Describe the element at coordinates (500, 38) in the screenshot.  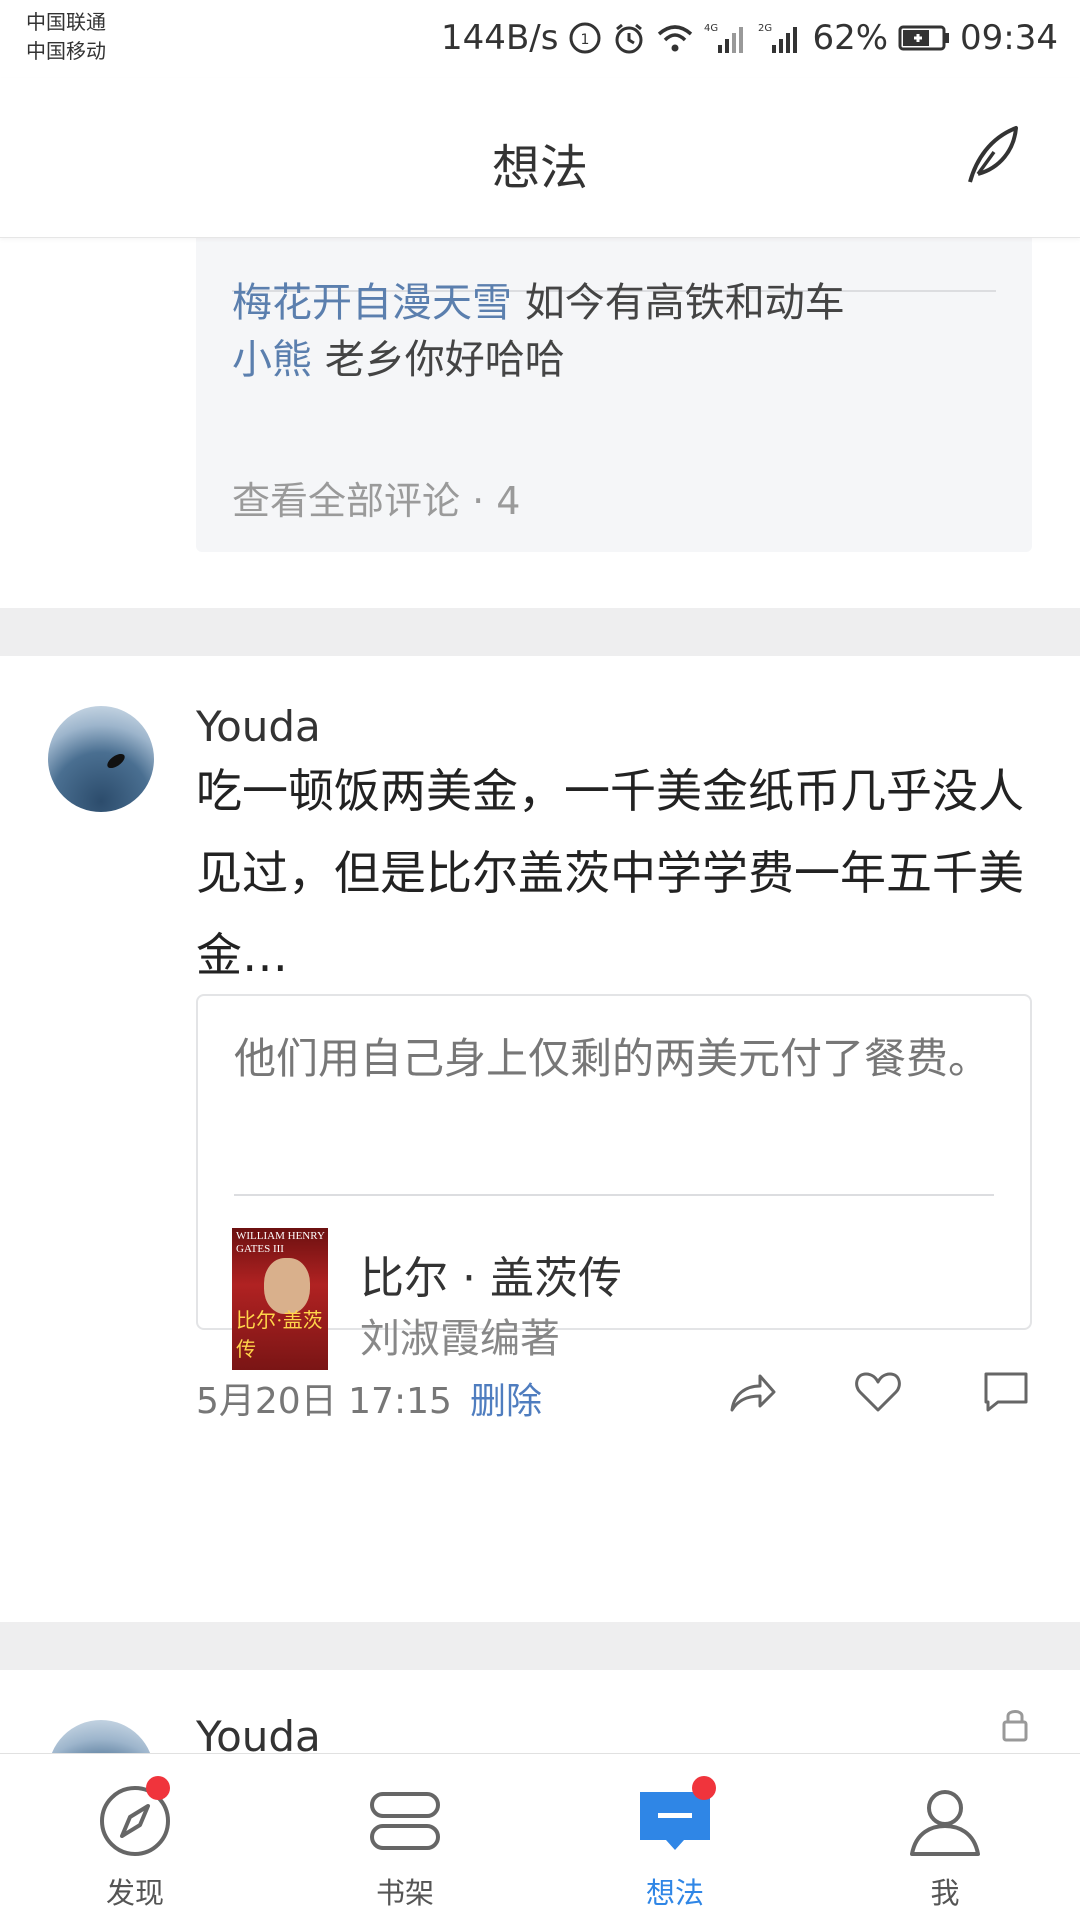
I see `net-speed: 144B/s` at that location.